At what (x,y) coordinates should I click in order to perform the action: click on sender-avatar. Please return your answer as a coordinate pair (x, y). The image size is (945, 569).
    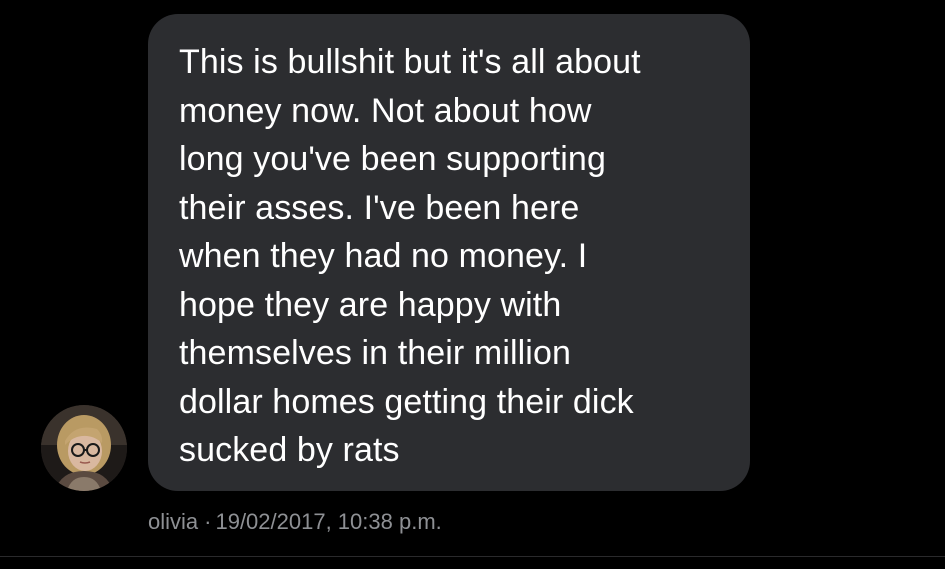
    Looking at the image, I should click on (84, 448).